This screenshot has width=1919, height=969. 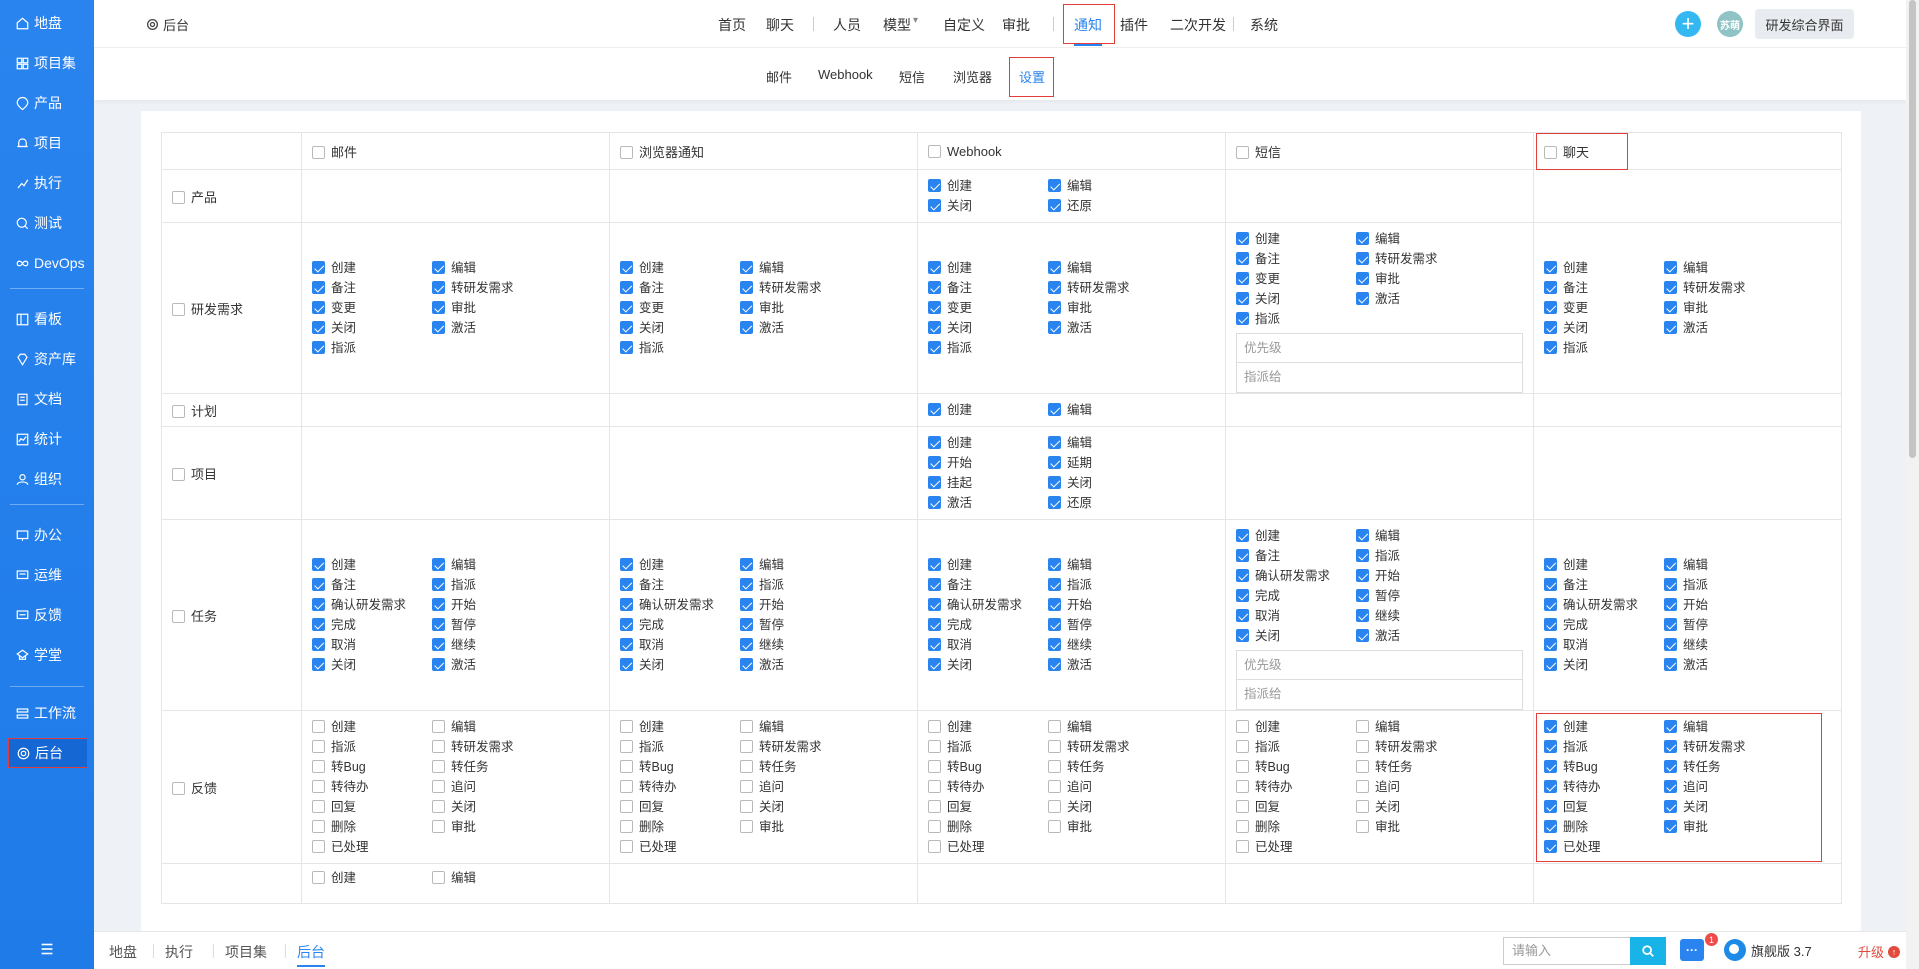 I want to click on sidebar-item-9: 文档, so click(x=48, y=399).